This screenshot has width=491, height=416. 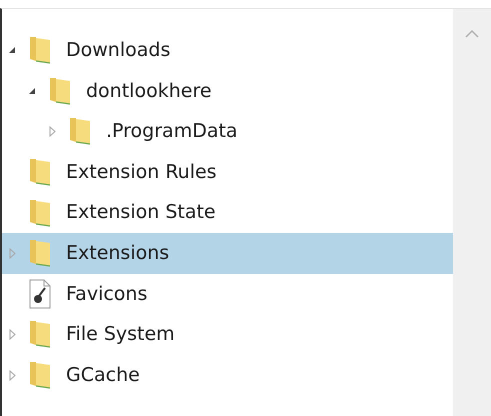 What do you see at coordinates (472, 34) in the screenshot?
I see `scroll-up-button` at bounding box center [472, 34].